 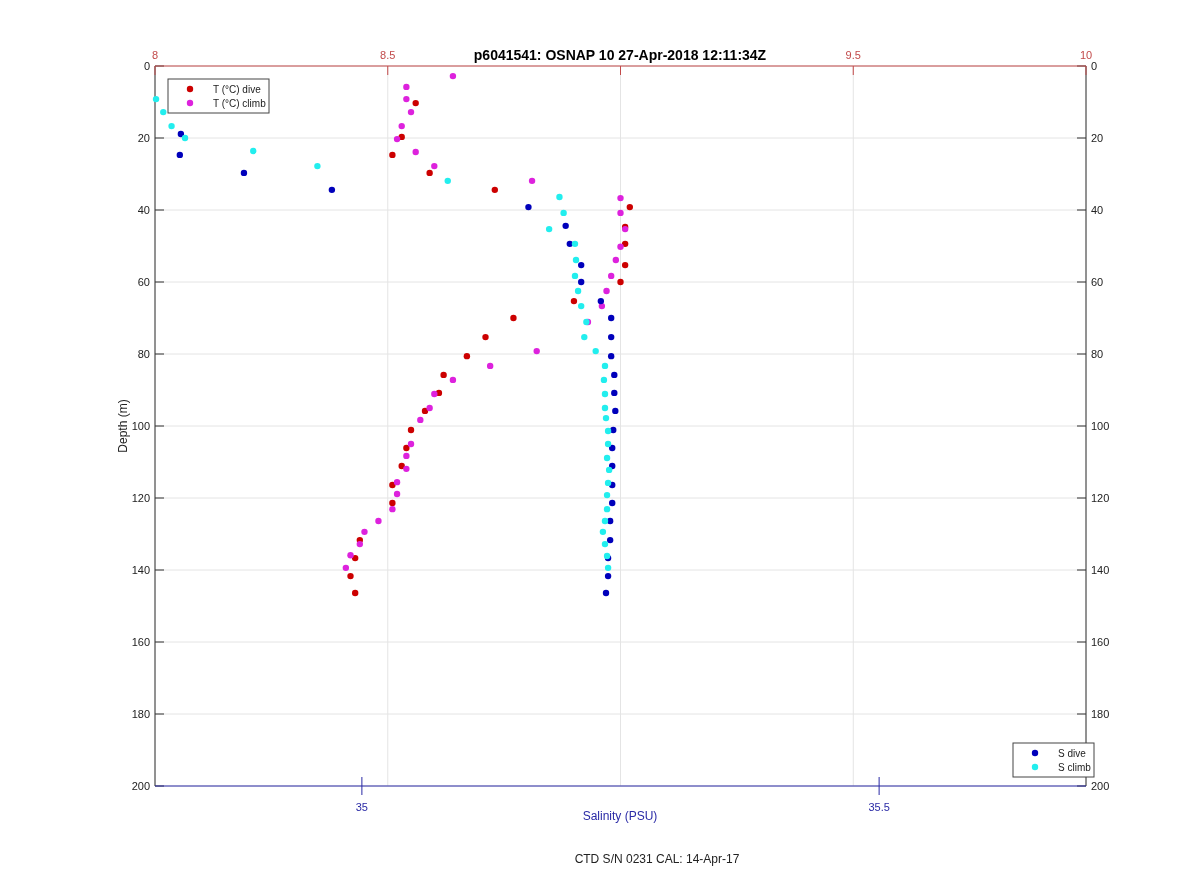 What do you see at coordinates (123, 426) in the screenshot?
I see `axis-title: Depth (m)` at bounding box center [123, 426].